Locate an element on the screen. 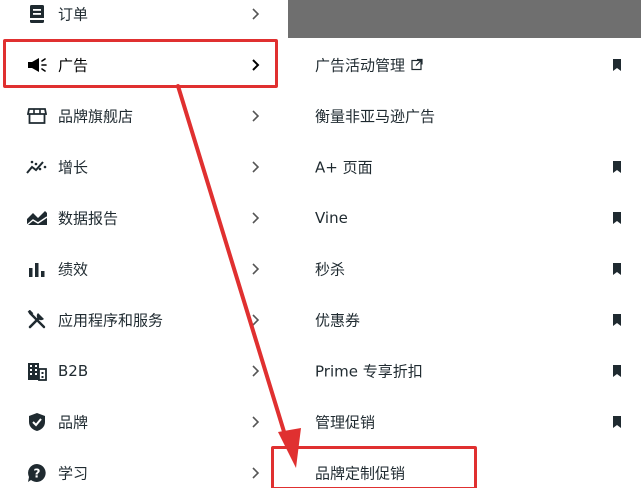  menu-item-brand-store: 品牌旗舰店 is located at coordinates (144, 115).